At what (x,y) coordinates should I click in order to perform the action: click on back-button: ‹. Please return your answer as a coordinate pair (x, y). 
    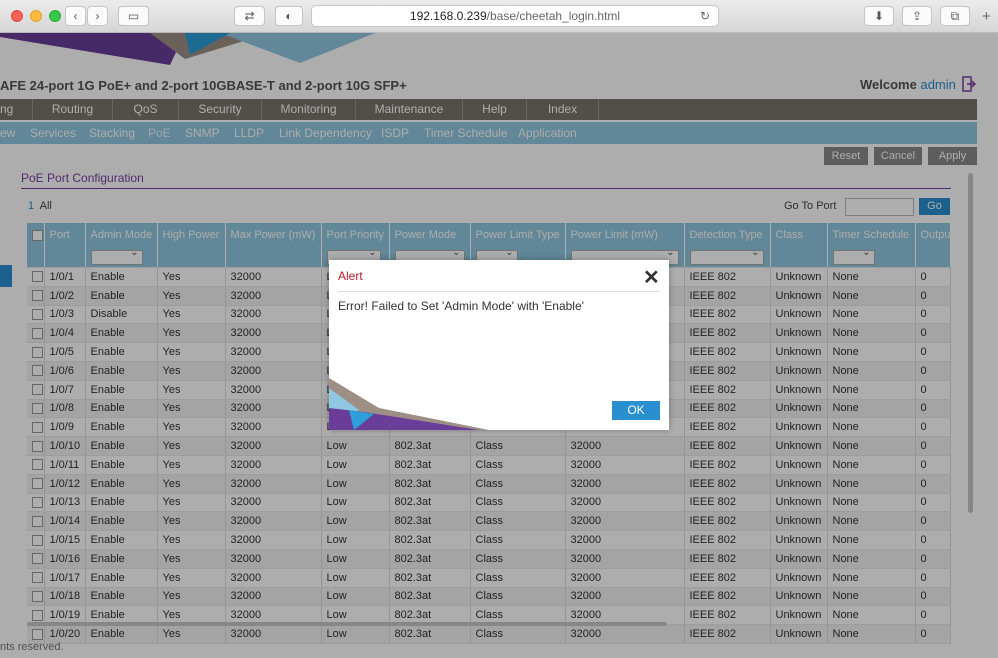
    Looking at the image, I should click on (75, 16).